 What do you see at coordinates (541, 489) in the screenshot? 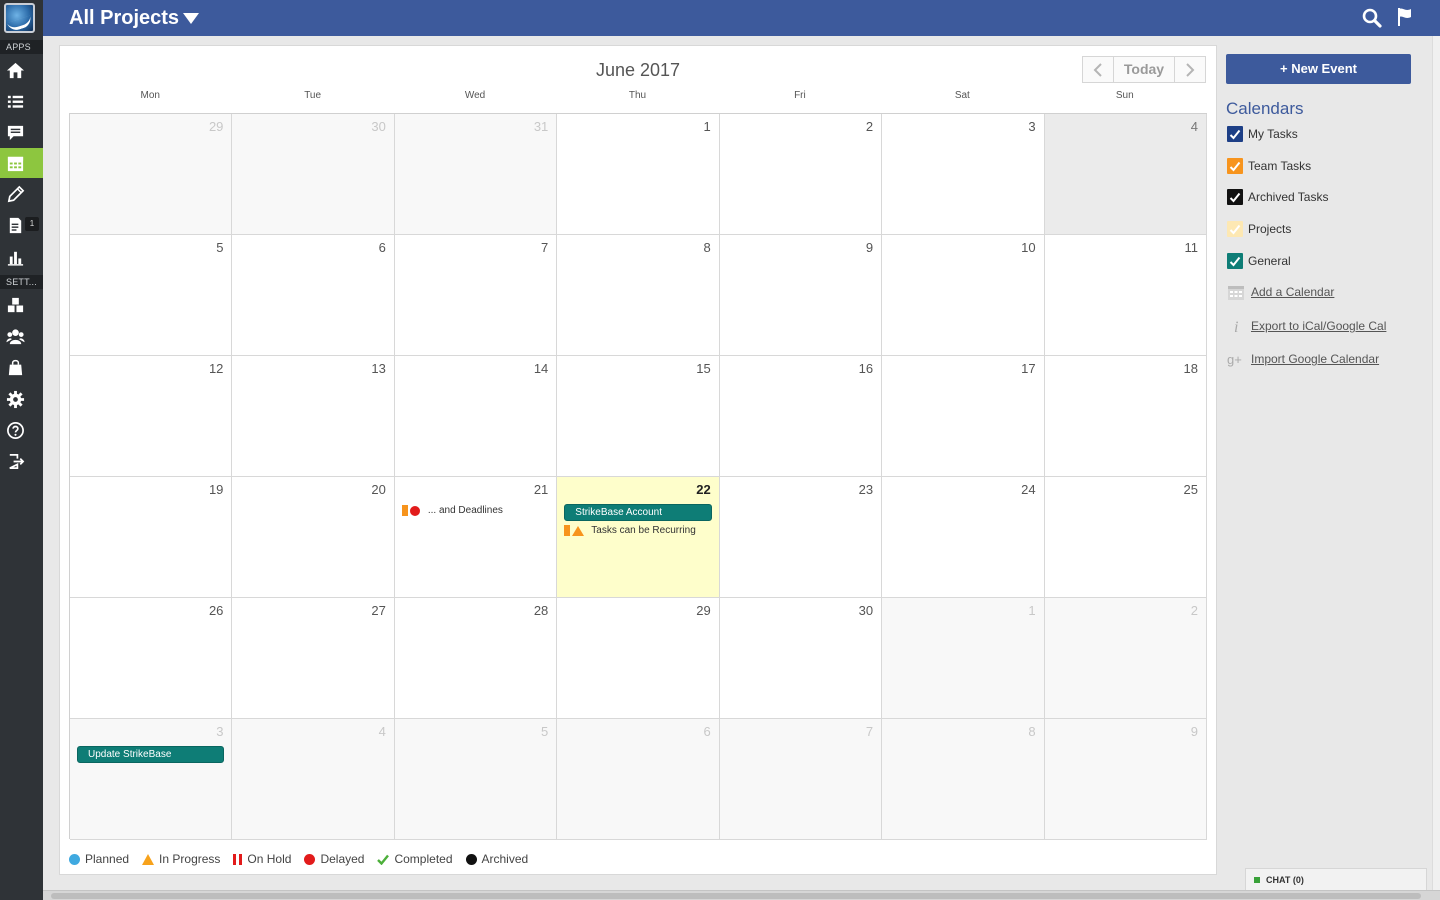
I see `day-number: 21` at bounding box center [541, 489].